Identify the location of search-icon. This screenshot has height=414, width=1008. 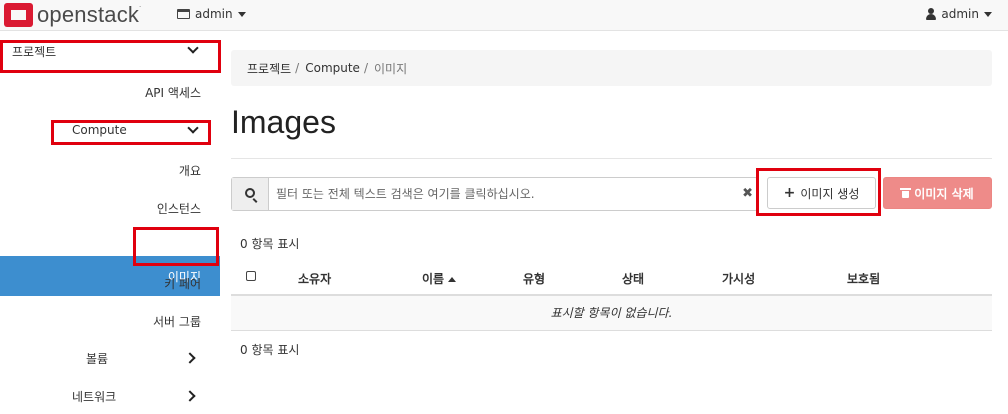
(250, 193).